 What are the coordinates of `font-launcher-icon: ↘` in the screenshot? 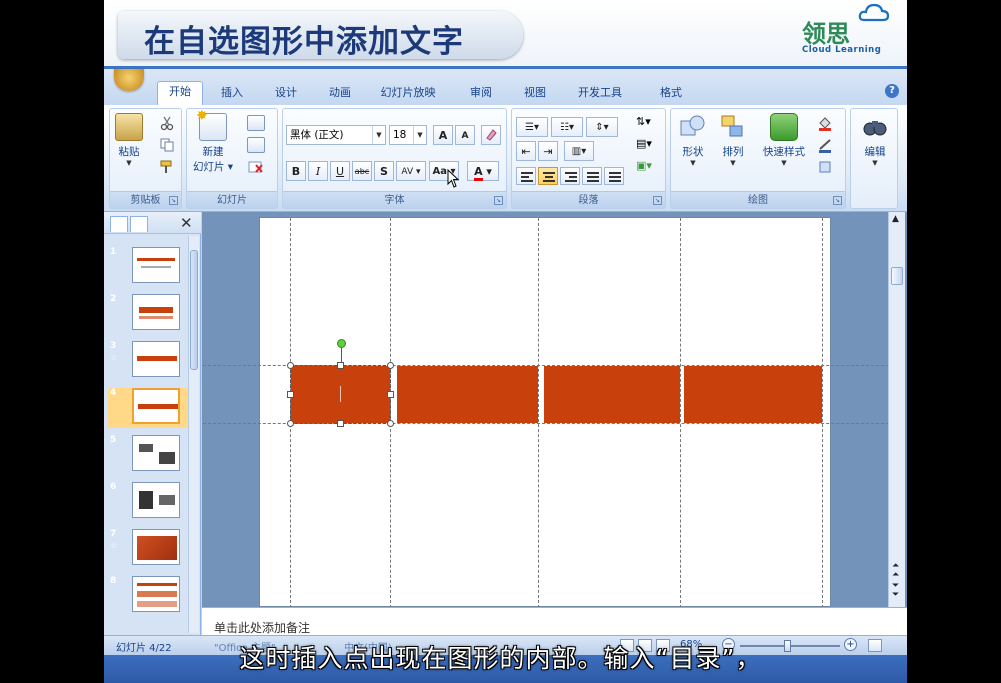 It's located at (498, 200).